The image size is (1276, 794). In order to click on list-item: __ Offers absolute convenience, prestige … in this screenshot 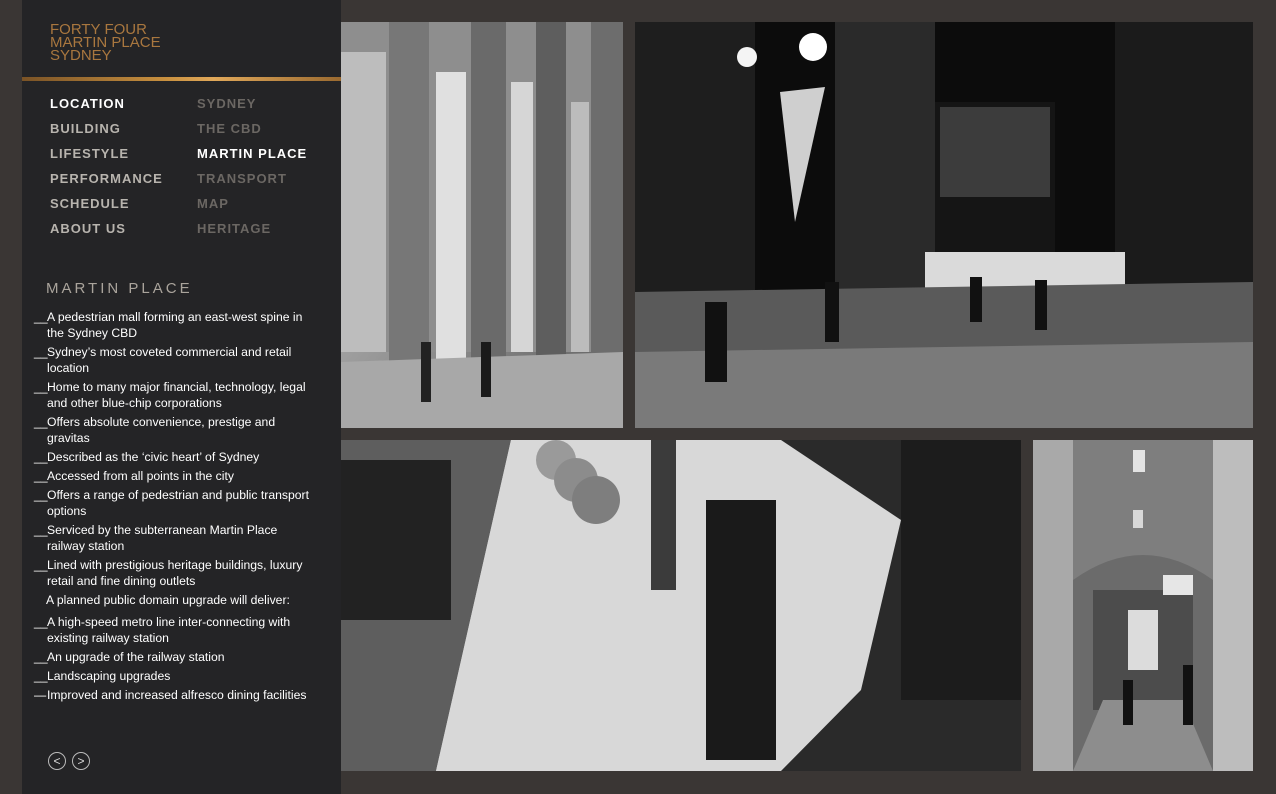, I will do `click(155, 430)`.